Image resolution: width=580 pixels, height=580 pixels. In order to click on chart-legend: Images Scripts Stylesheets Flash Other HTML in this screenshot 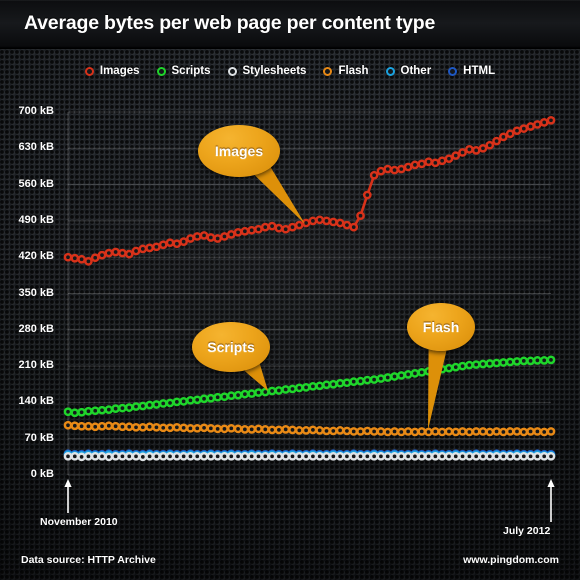, I will do `click(290, 71)`.